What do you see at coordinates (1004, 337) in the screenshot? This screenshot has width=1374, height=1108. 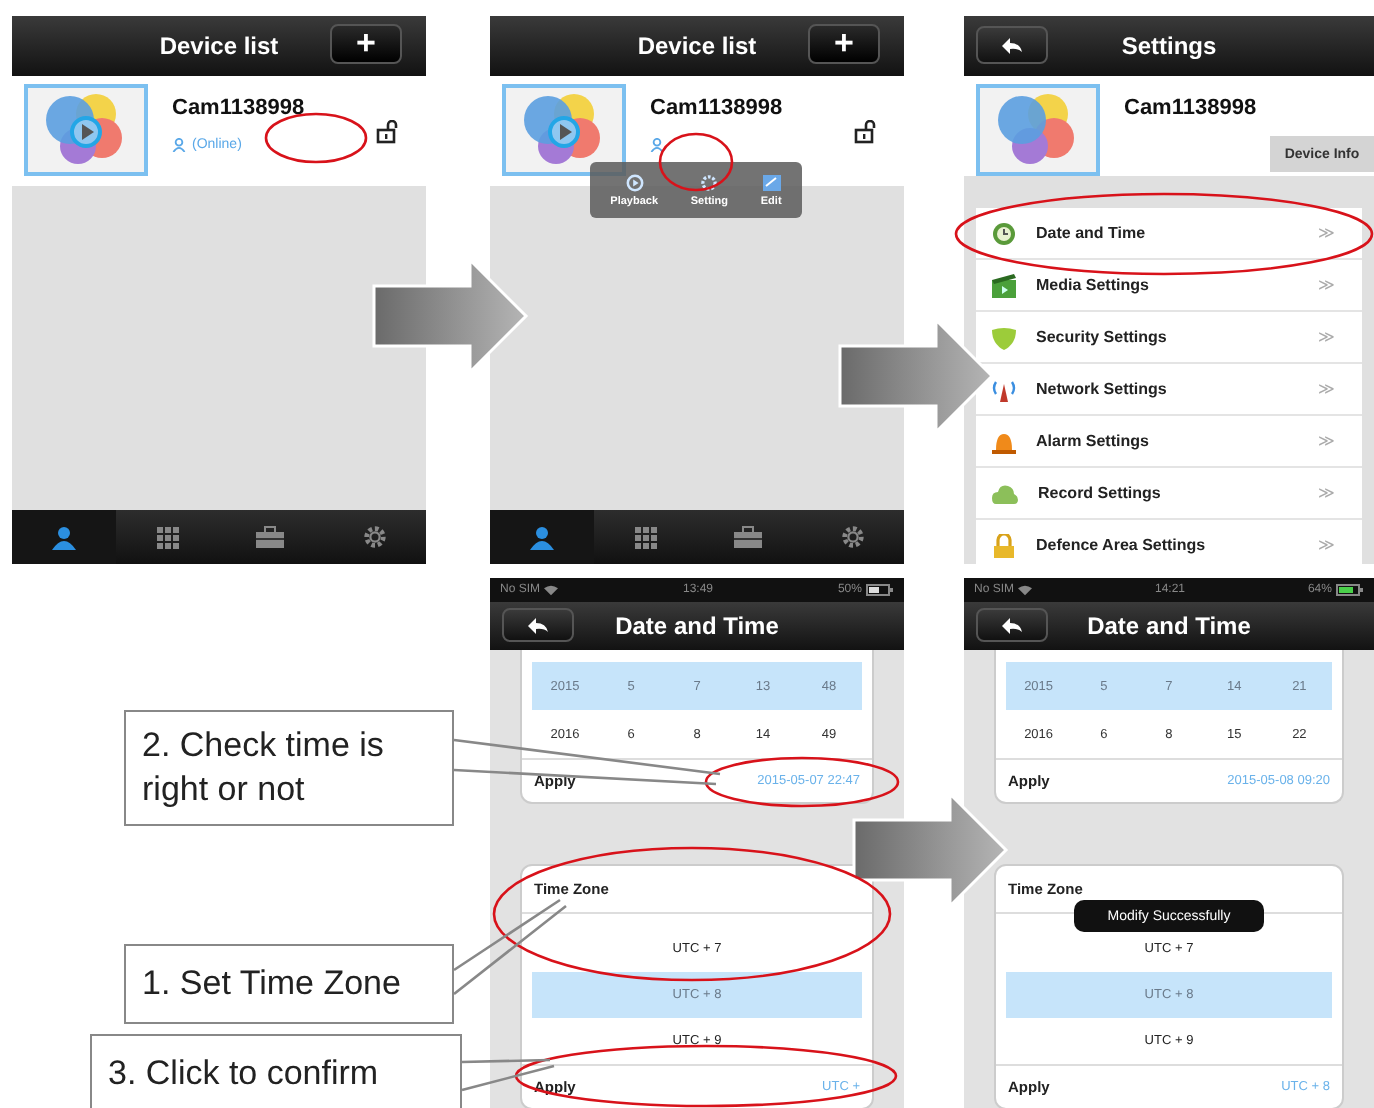 I see `shield-icon` at bounding box center [1004, 337].